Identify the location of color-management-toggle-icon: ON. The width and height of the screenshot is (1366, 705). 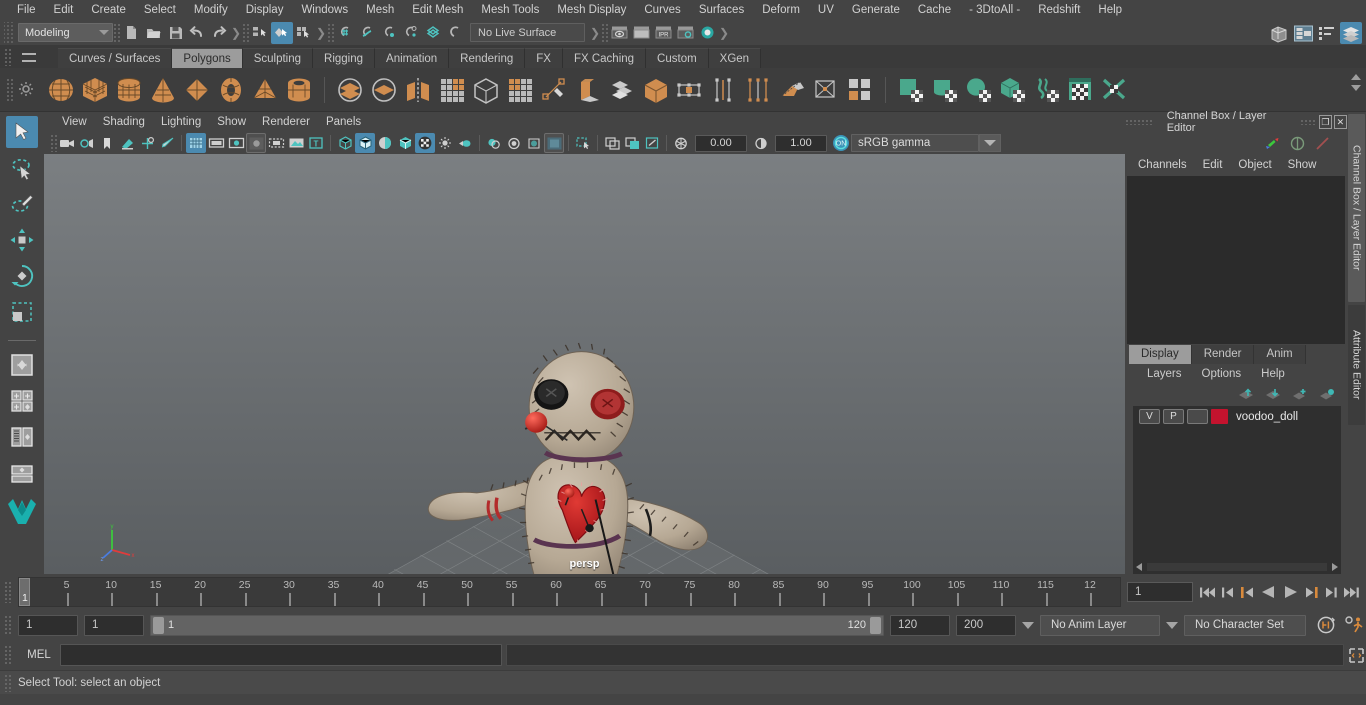
(841, 143).